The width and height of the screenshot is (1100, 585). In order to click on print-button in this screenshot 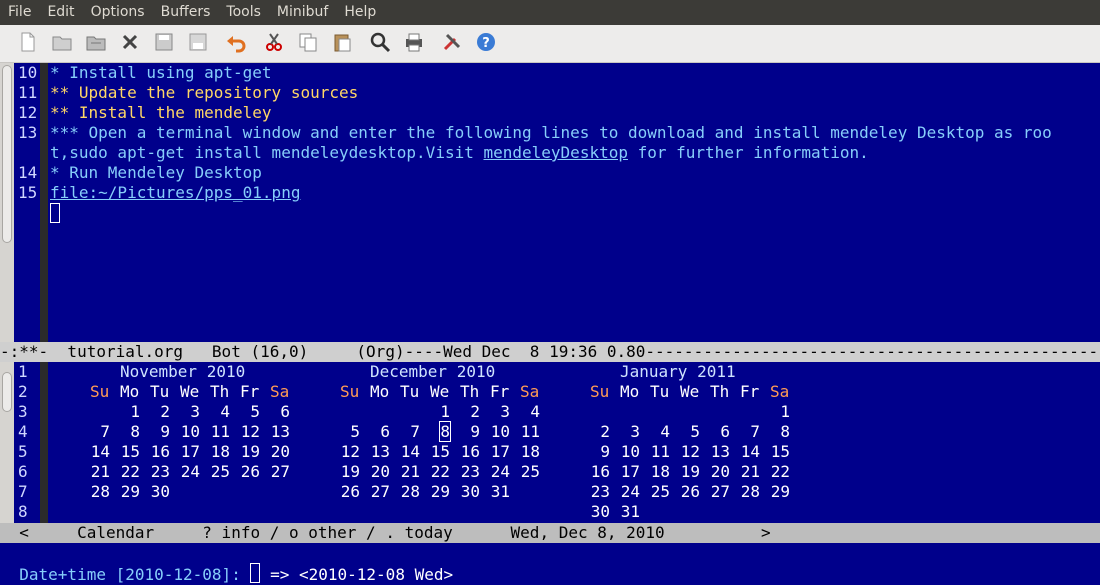, I will do `click(414, 44)`.